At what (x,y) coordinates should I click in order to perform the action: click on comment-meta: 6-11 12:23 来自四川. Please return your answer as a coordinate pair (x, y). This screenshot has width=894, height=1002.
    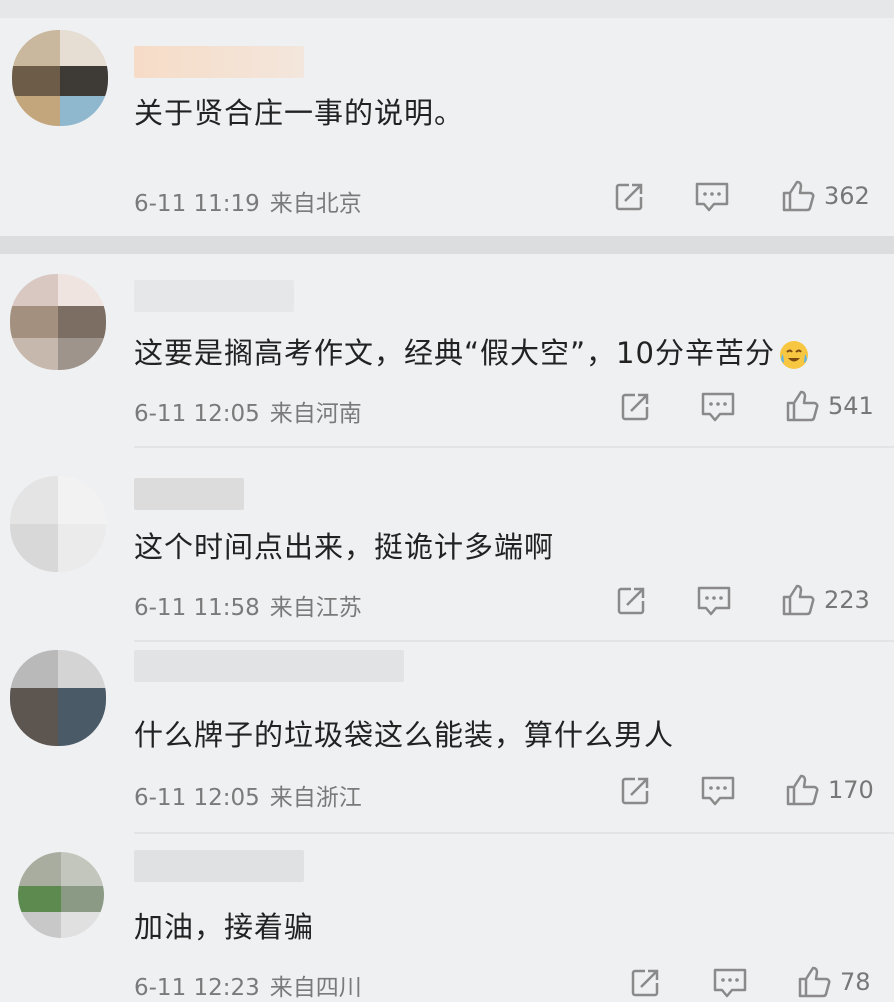
    Looking at the image, I should click on (248, 985).